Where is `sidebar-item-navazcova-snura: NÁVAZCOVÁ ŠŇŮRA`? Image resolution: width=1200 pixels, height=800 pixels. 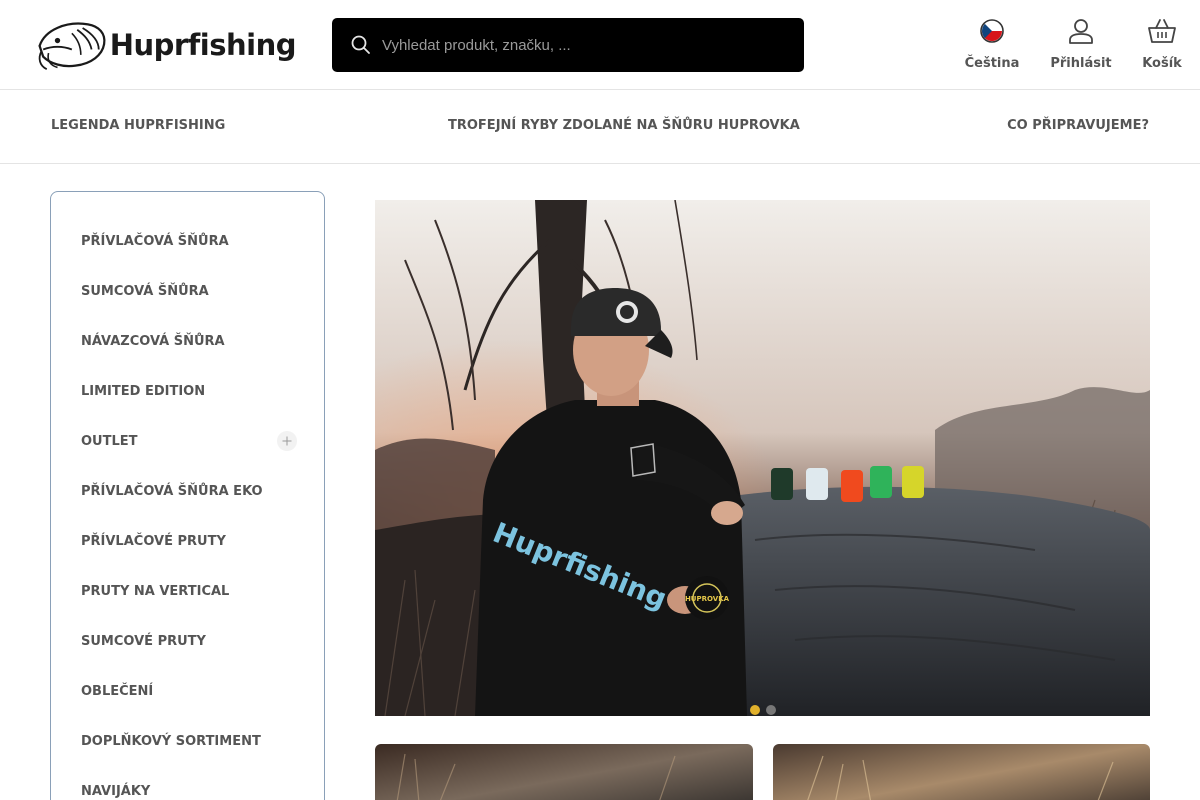 sidebar-item-navazcova-snura: NÁVAZCOVÁ ŠŇŮRA is located at coordinates (189, 341).